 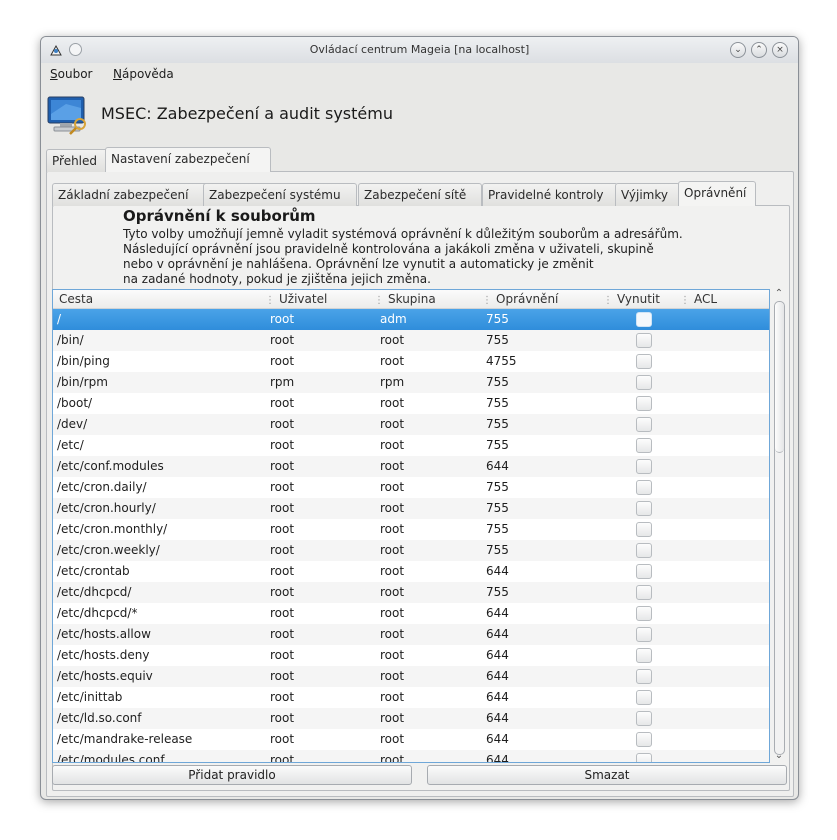 What do you see at coordinates (280, 194) in the screenshot?
I see `tab-system-security: Zabezpečení systému` at bounding box center [280, 194].